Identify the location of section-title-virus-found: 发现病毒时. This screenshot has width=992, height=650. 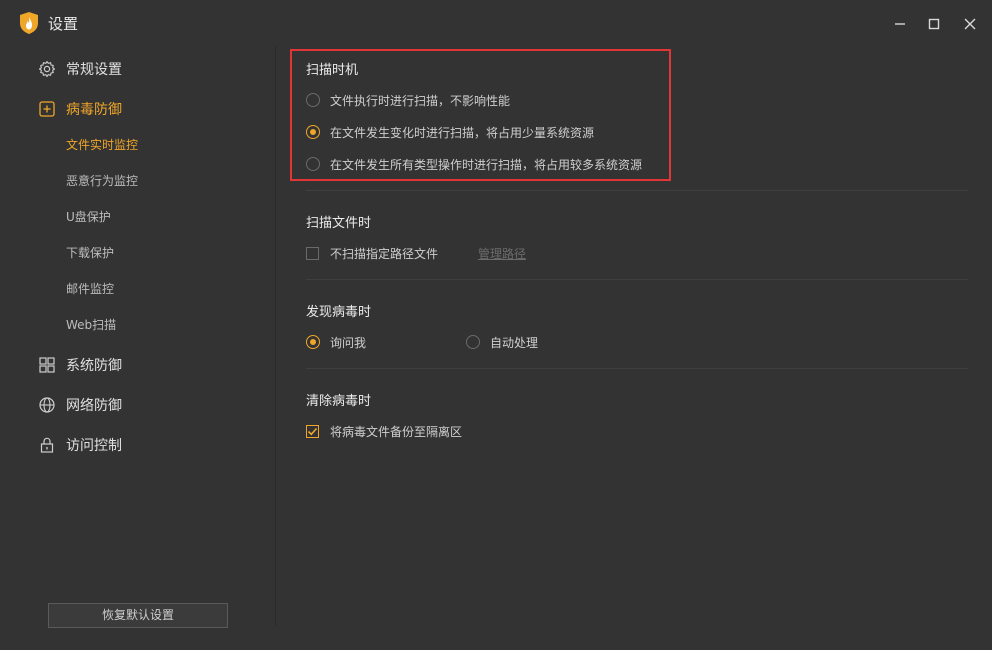
(339, 312).